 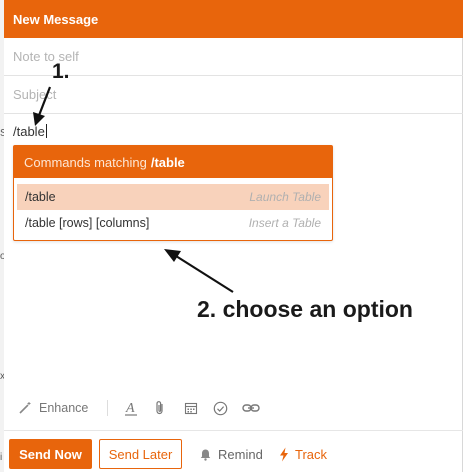 I want to click on format-text-button: A, so click(x=131, y=408).